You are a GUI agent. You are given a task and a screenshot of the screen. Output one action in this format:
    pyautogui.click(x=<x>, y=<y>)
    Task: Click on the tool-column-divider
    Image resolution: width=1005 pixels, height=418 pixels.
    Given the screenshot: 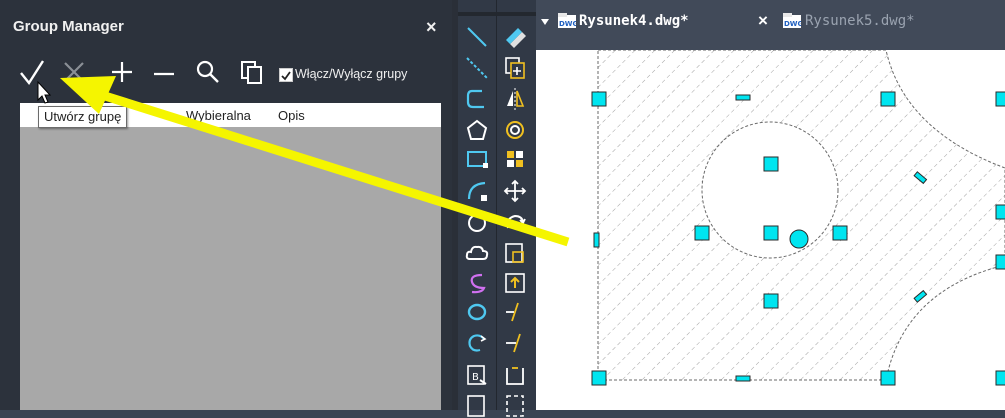 What is the action you would take?
    pyautogui.click(x=496, y=205)
    